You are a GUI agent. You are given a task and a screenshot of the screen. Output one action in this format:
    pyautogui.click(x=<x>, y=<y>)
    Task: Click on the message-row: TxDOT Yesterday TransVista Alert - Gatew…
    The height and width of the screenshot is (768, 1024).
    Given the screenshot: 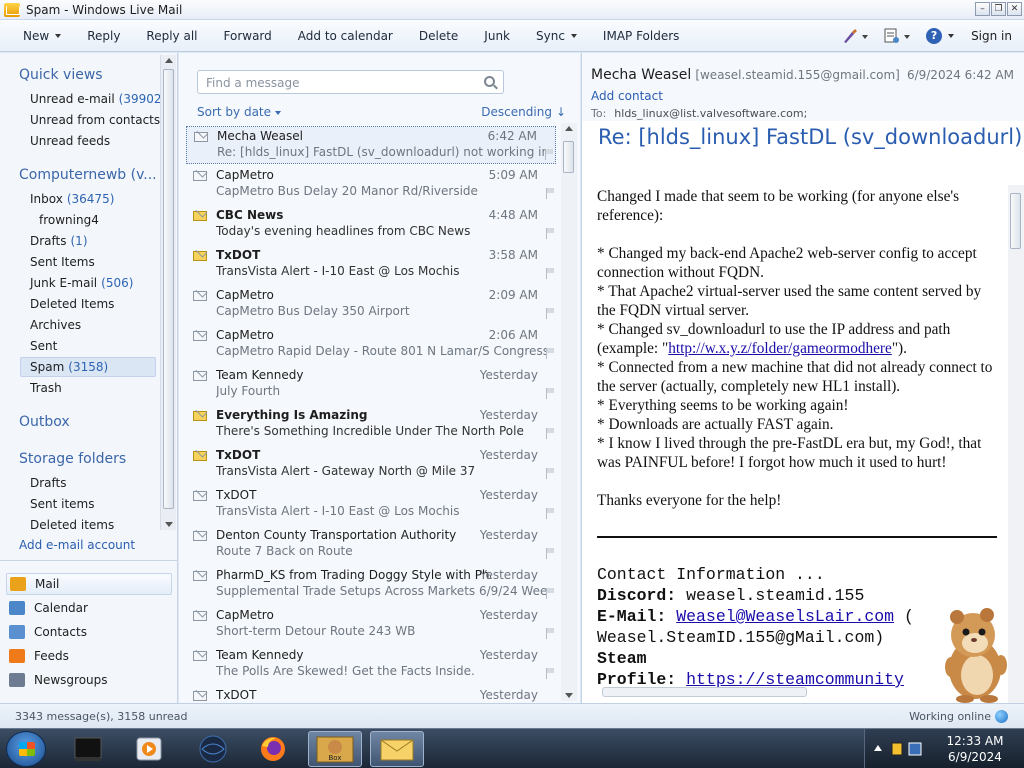 What is the action you would take?
    pyautogui.click(x=371, y=465)
    